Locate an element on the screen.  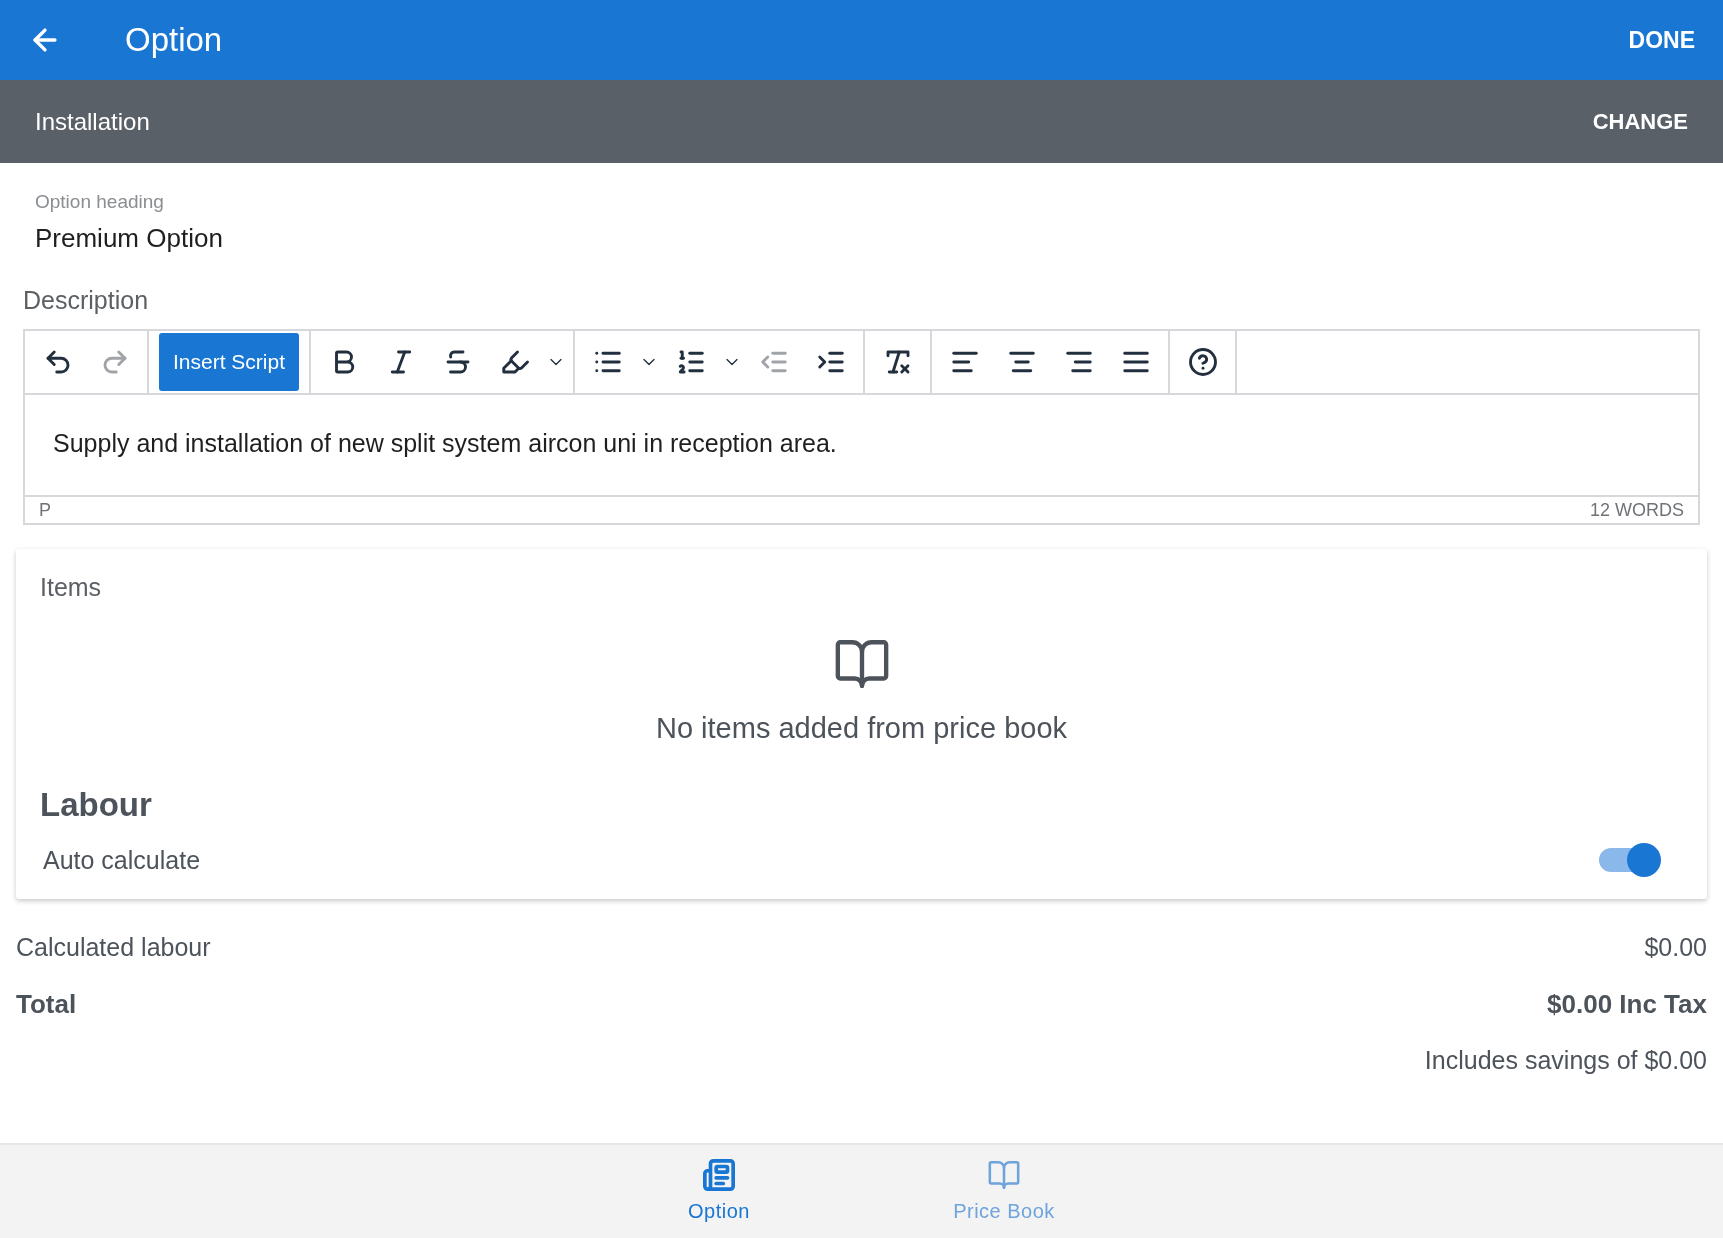
word-count: 12 WORDS is located at coordinates (1636, 510).